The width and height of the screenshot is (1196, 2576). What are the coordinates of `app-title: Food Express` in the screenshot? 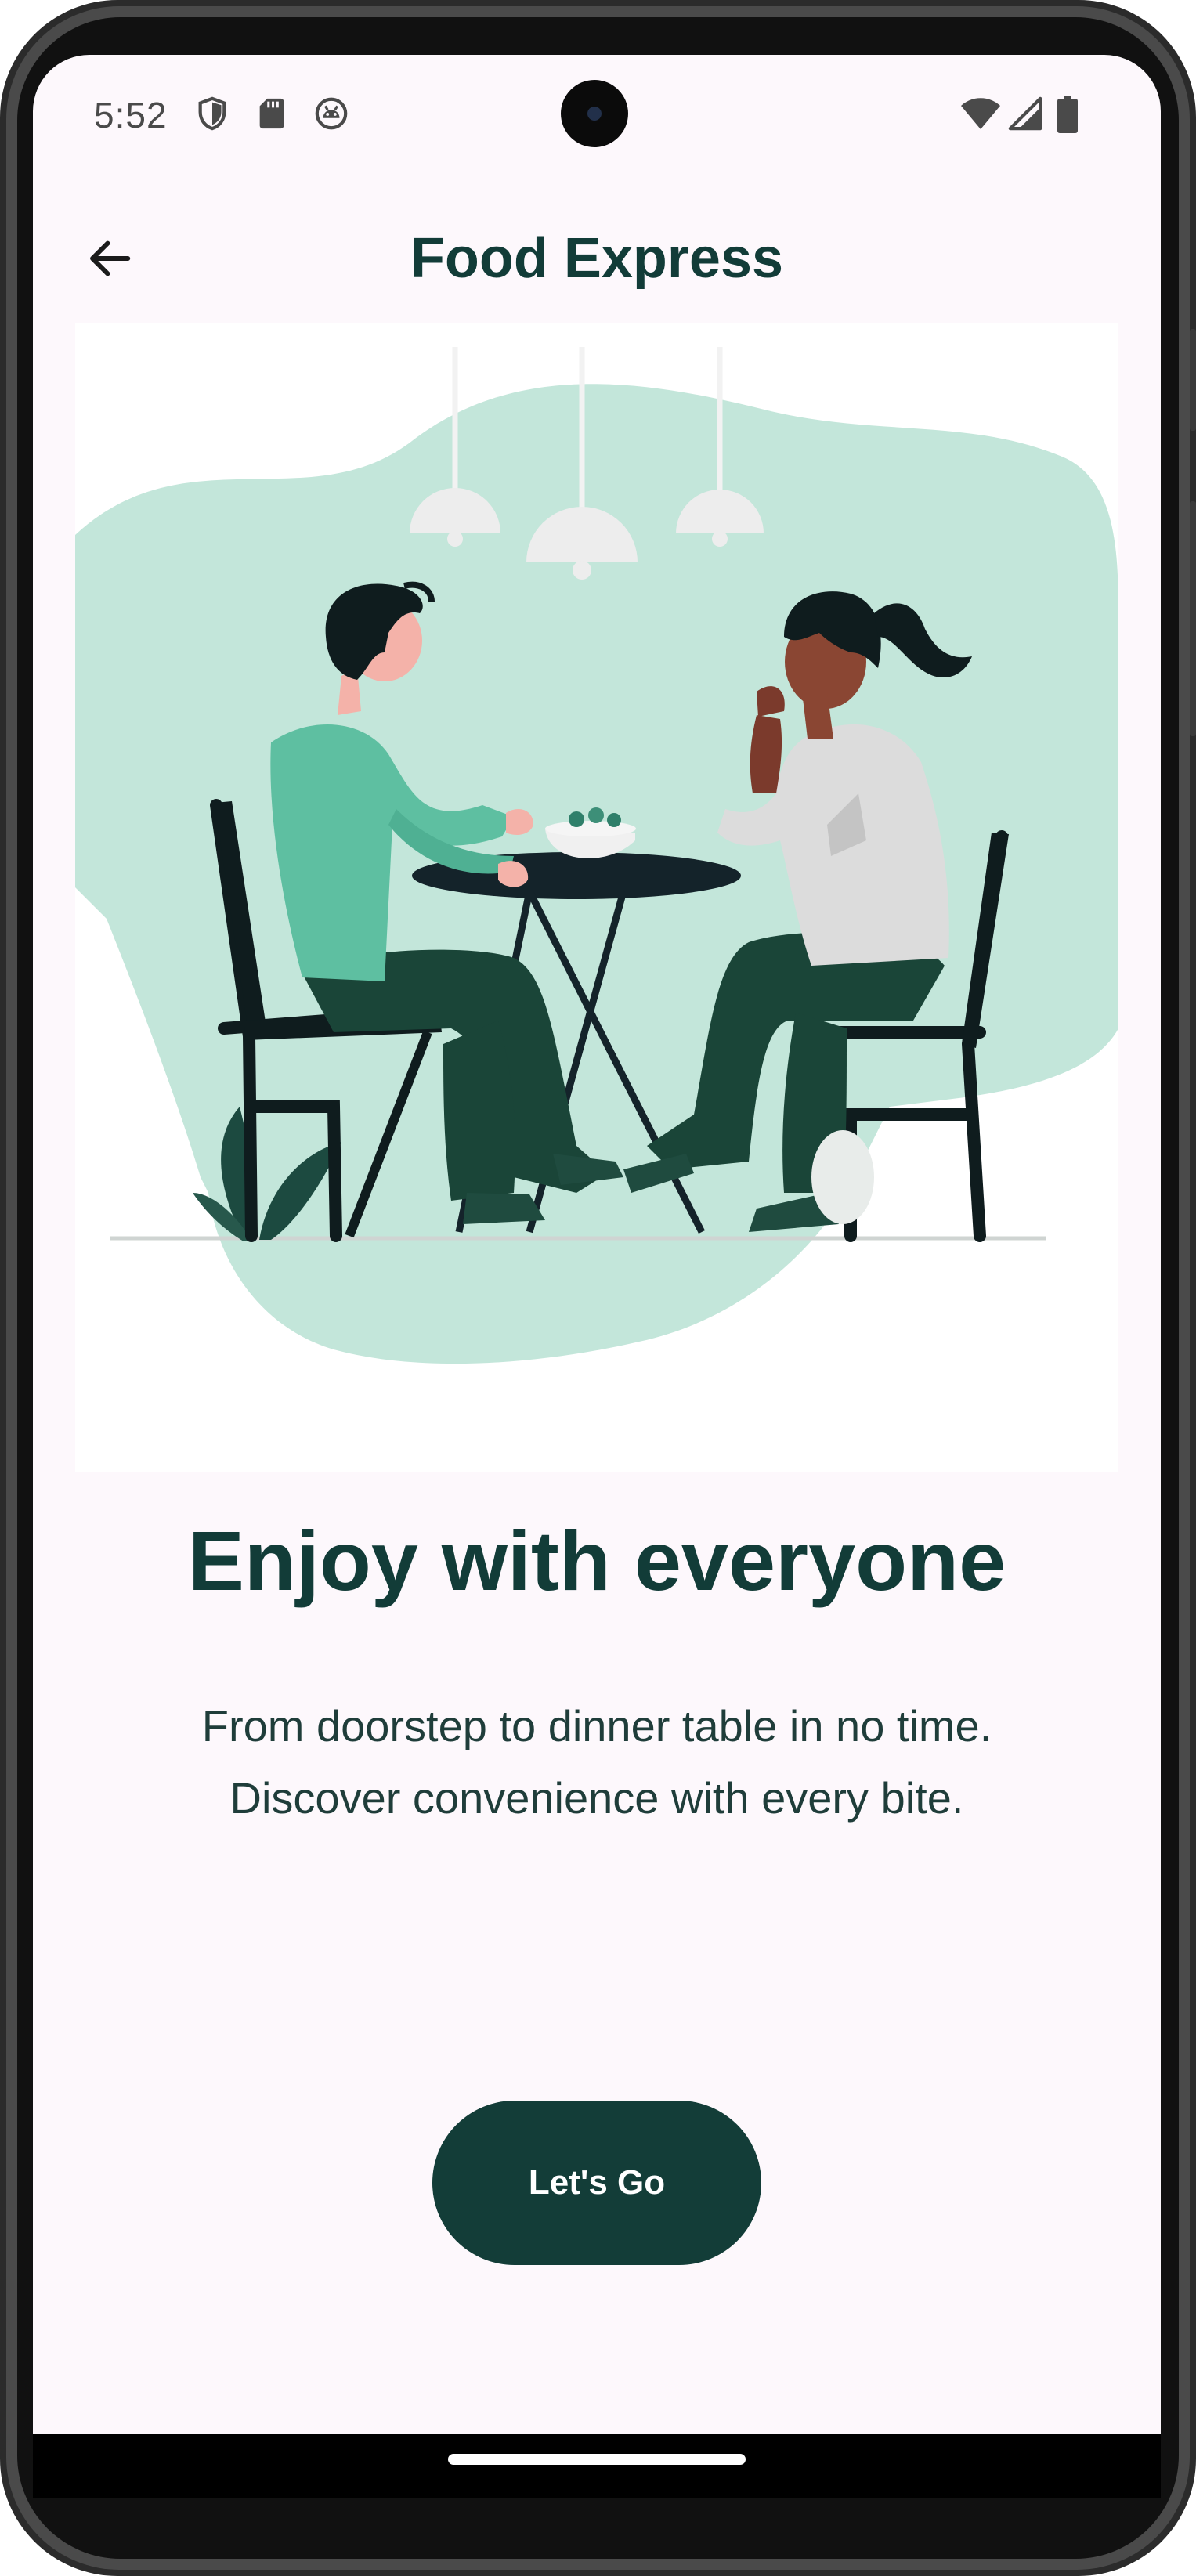 It's located at (597, 258).